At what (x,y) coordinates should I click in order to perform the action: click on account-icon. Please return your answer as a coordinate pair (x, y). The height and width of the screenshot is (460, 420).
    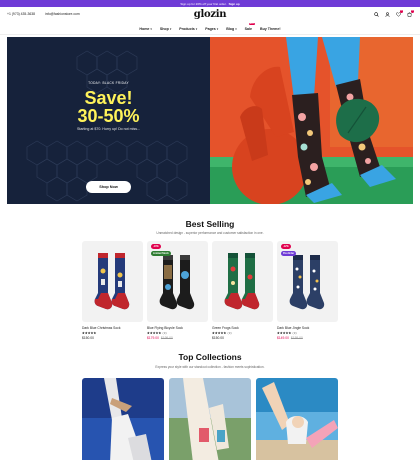
    Looking at the image, I should click on (387, 14).